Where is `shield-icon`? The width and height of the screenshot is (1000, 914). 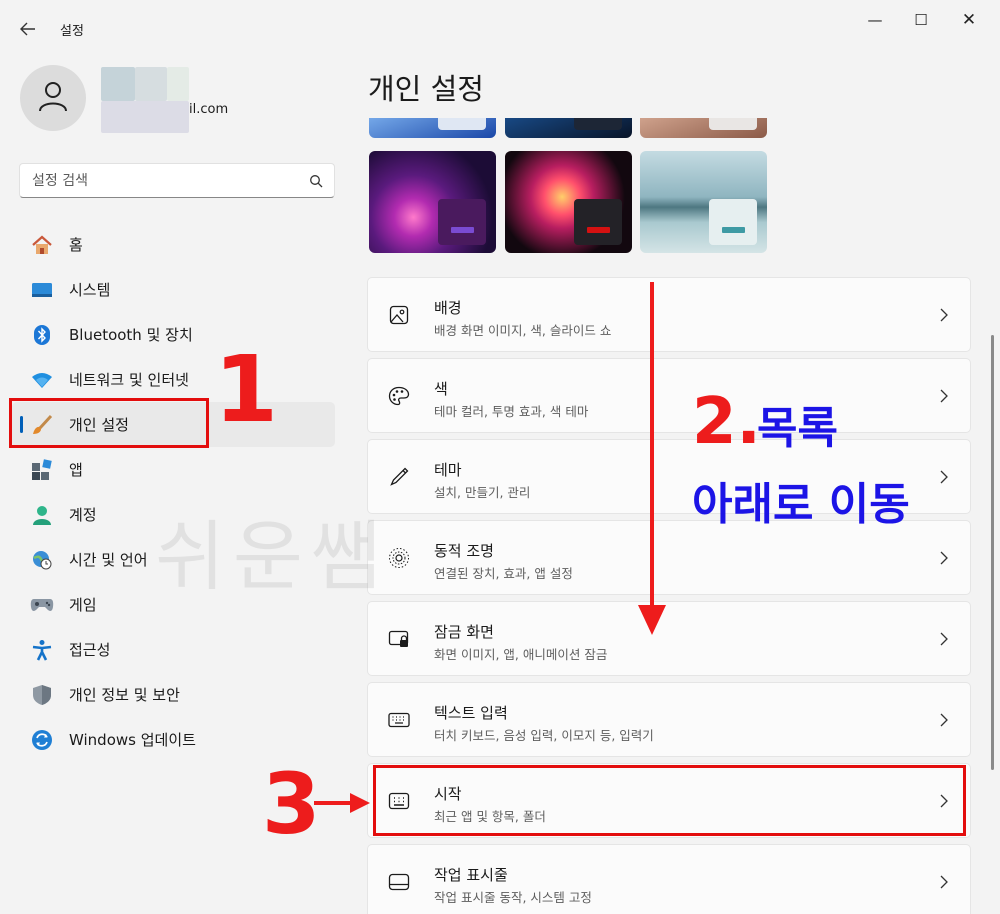
shield-icon is located at coordinates (42, 695).